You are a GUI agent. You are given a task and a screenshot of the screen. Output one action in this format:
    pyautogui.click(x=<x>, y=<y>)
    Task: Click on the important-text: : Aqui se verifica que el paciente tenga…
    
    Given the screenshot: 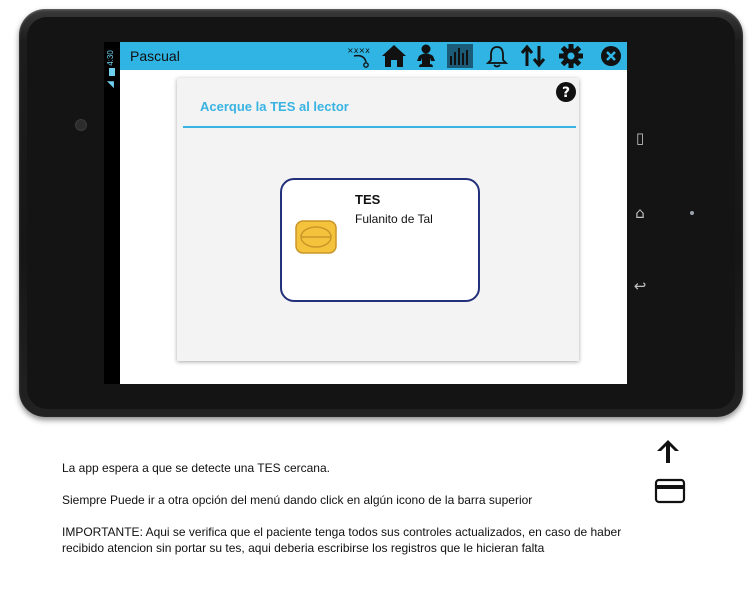 What is the action you would take?
    pyautogui.click(x=342, y=540)
    